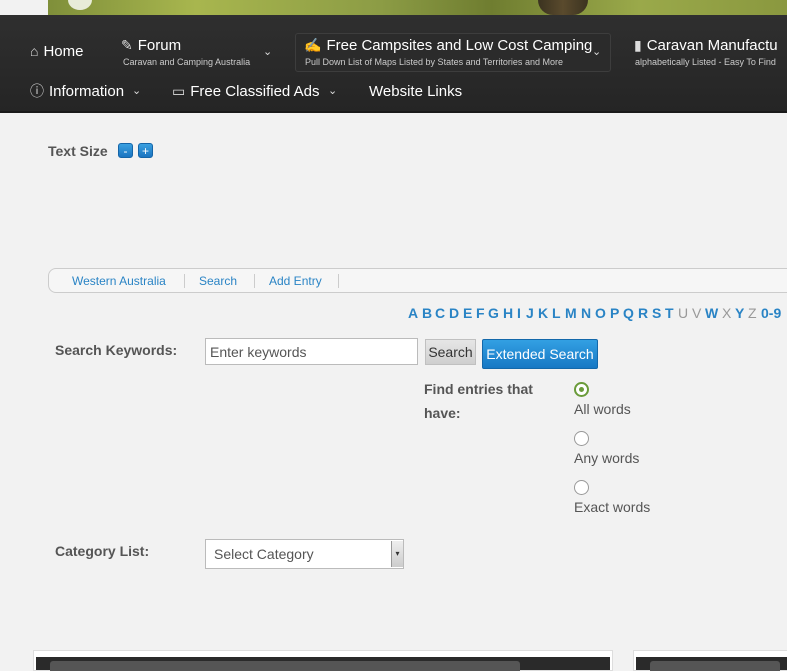 The width and height of the screenshot is (787, 671). I want to click on alpha-link-x: X, so click(727, 313).